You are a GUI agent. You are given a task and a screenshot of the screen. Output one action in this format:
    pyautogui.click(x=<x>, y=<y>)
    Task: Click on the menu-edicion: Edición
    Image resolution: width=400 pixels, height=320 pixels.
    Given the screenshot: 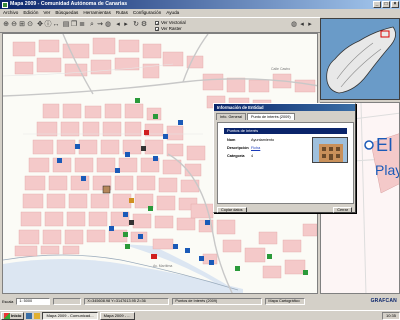 What is the action you would take?
    pyautogui.click(x=30, y=13)
    